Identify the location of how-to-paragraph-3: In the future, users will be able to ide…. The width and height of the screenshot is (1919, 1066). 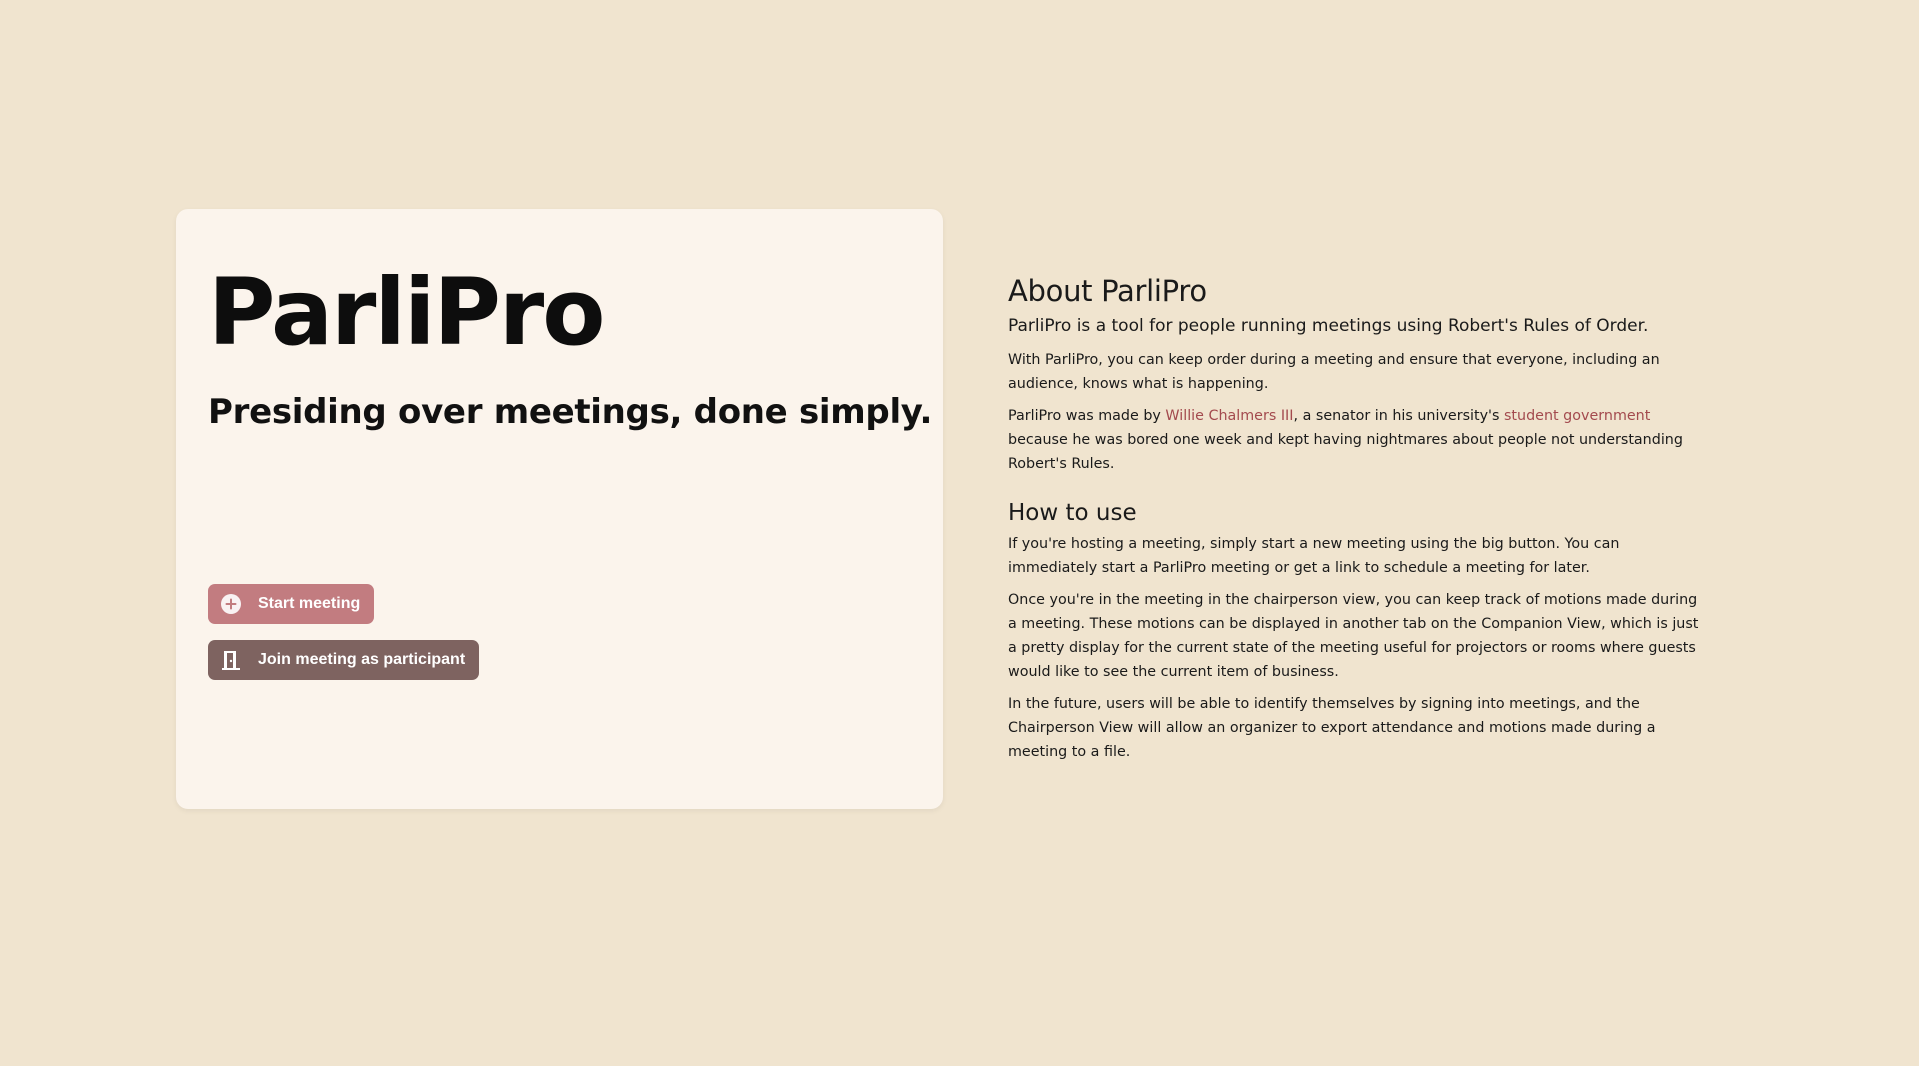
(1332, 728).